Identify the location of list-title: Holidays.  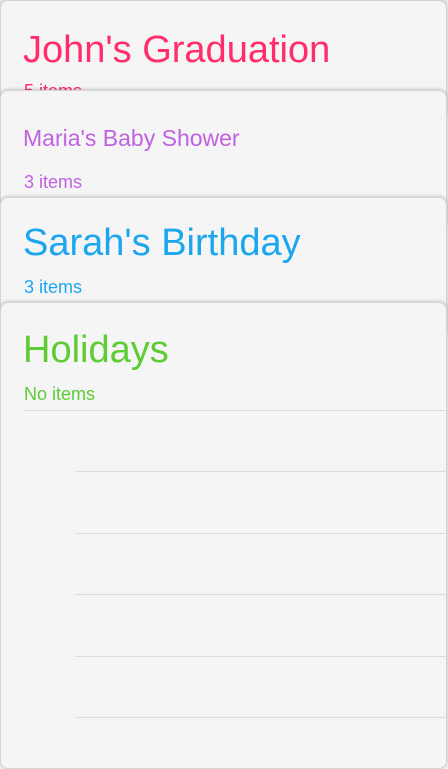
(96, 350).